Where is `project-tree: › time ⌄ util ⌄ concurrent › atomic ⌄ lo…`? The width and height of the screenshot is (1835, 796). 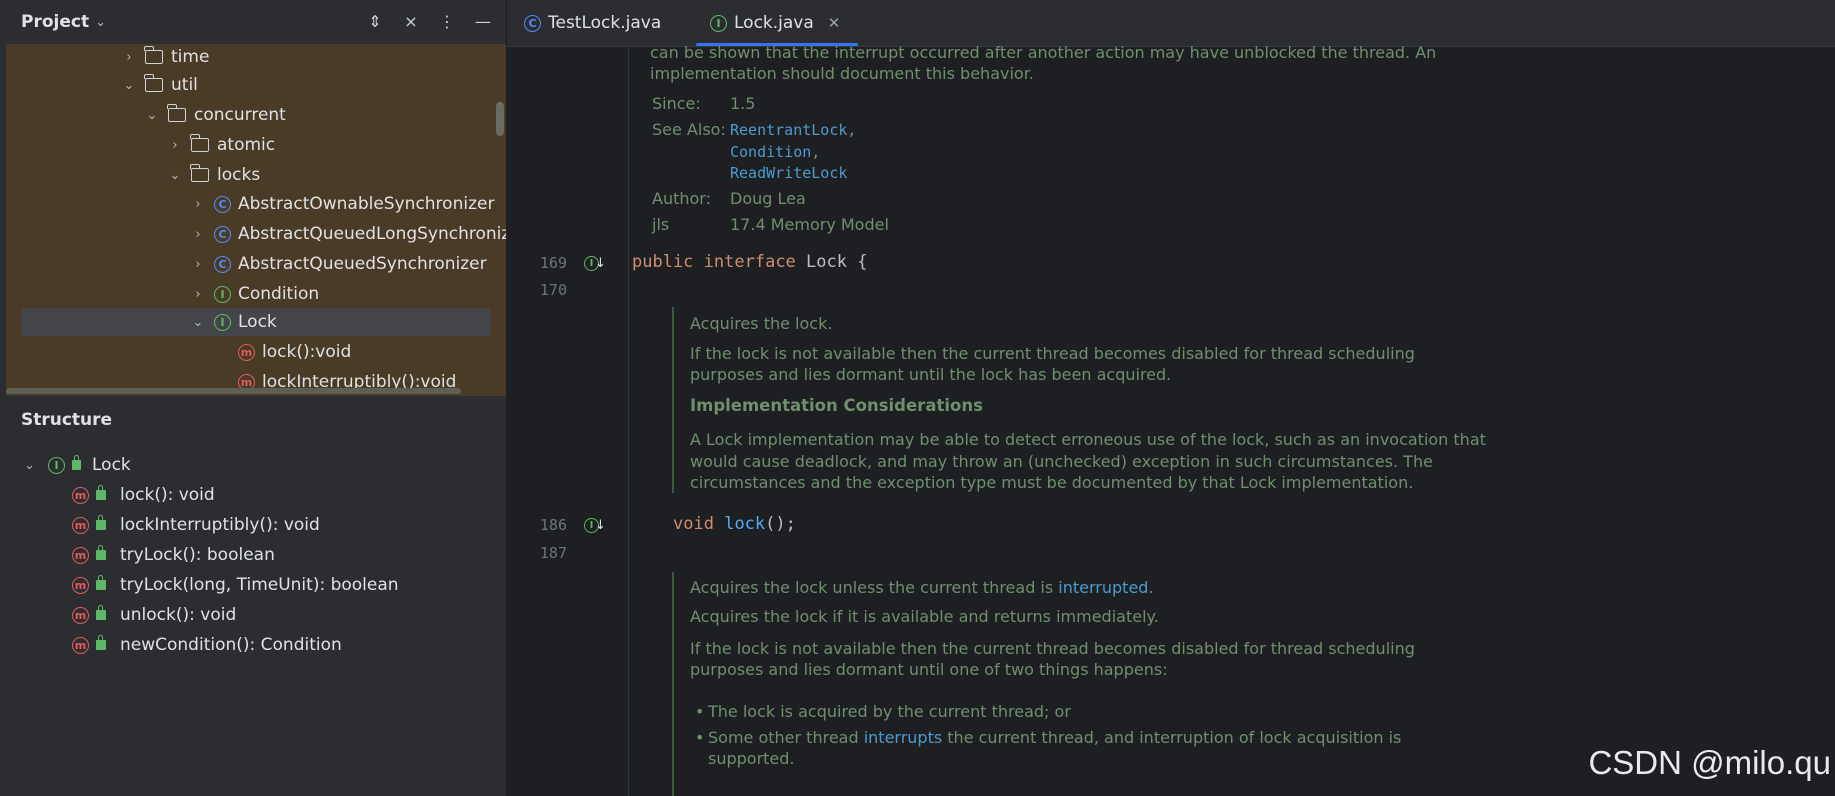 project-tree: › time ⌄ util ⌄ concurrent › atomic ⌄ lo… is located at coordinates (256, 220).